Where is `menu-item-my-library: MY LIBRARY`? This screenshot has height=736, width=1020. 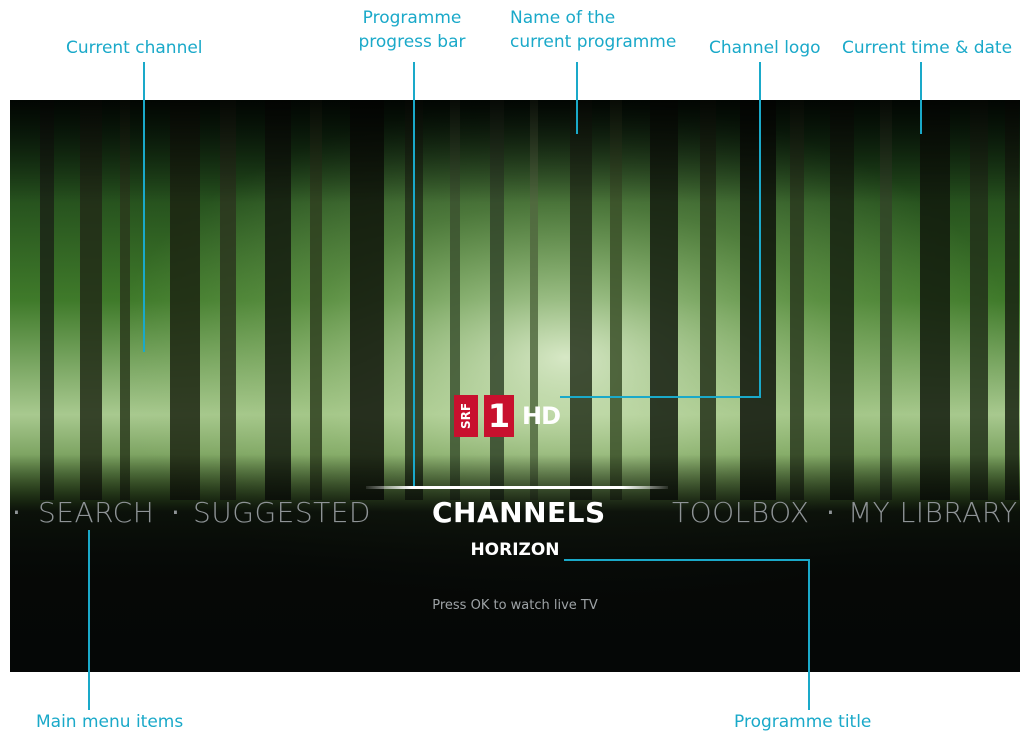 menu-item-my-library: MY LIBRARY is located at coordinates (933, 513).